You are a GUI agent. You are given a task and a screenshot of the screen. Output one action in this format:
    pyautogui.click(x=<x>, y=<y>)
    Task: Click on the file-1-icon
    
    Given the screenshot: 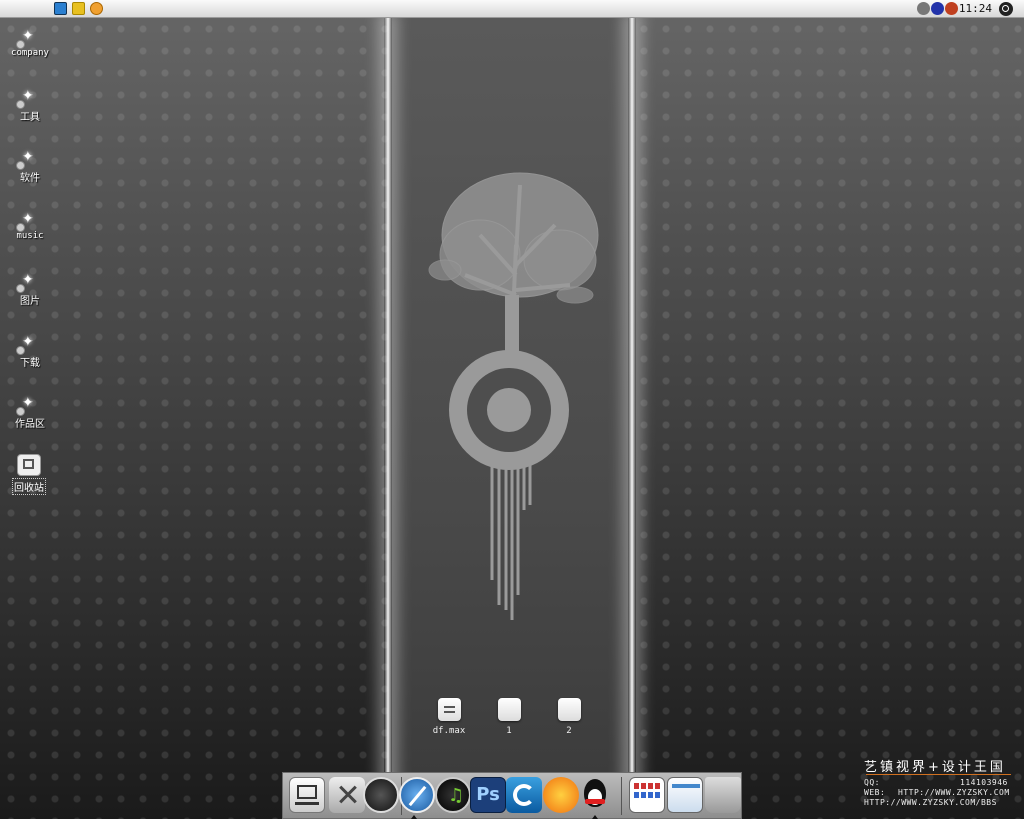 What is the action you would take?
    pyautogui.click(x=509, y=709)
    